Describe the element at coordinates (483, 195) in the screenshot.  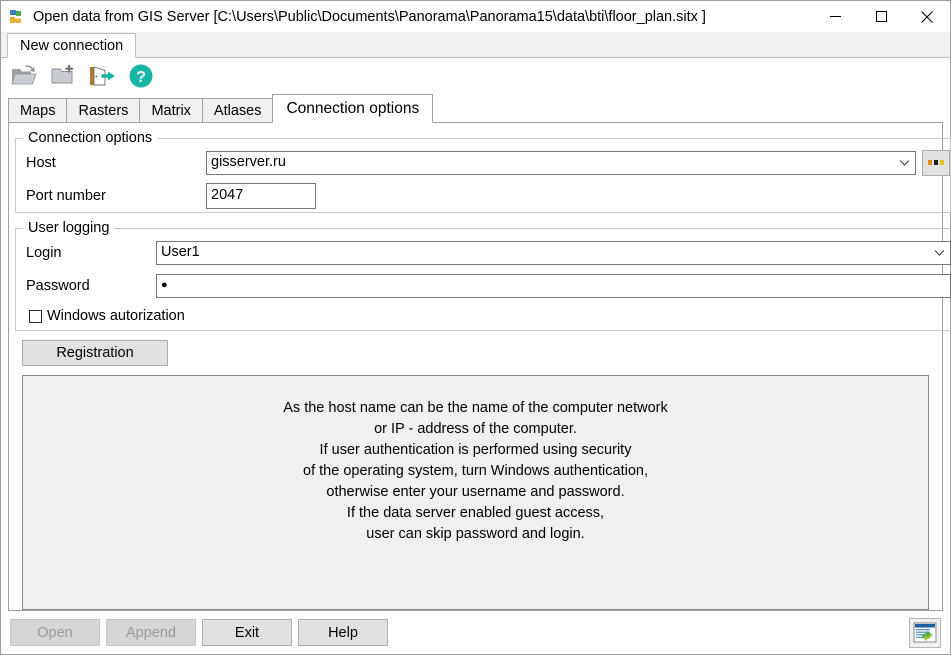
I see `port-row: Port number 2047` at that location.